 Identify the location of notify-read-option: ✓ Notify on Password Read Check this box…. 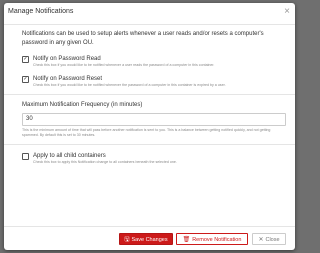
(153, 61).